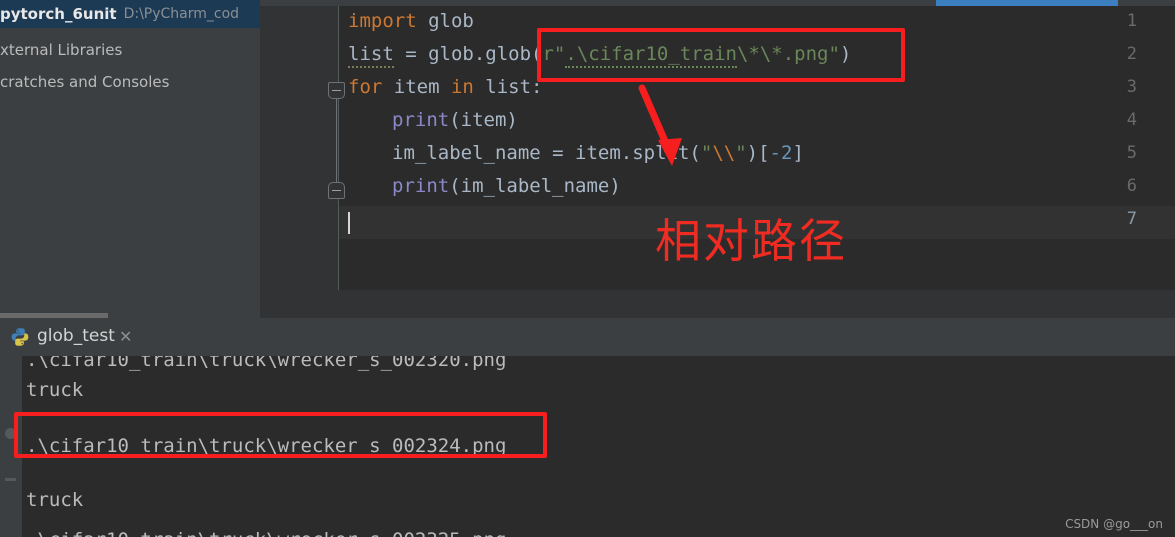 This screenshot has height=537, width=1175. I want to click on gutter-separator, so click(338, 162).